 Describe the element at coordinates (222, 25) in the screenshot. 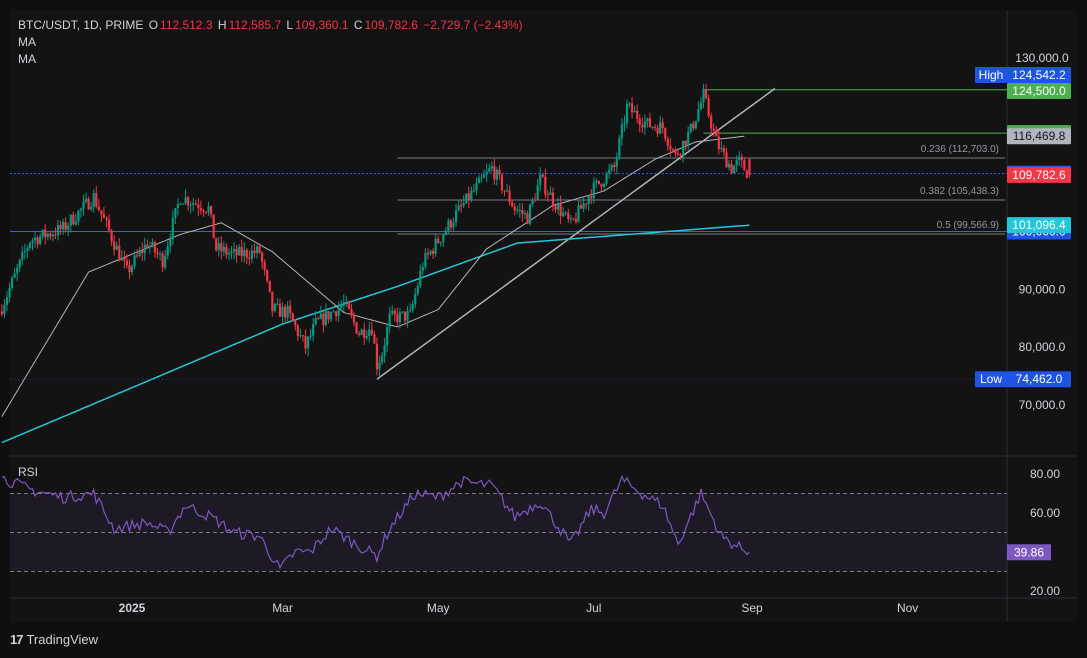

I see `high-label: H` at that location.